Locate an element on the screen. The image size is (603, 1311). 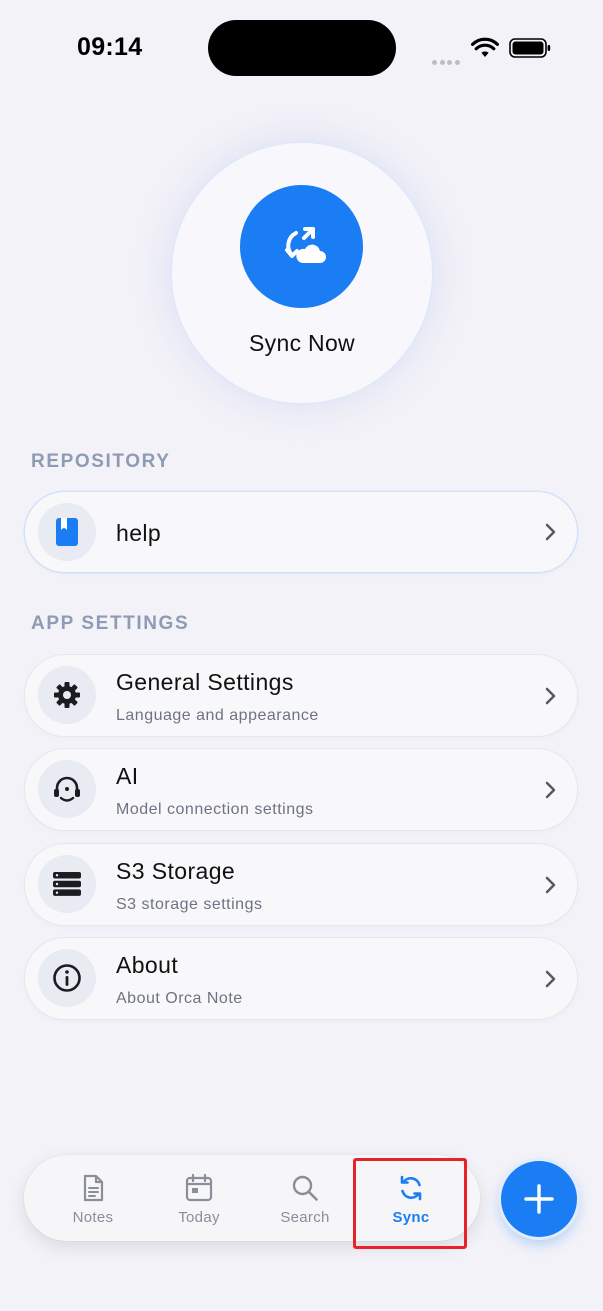
settings-row-subtitle: S3 storage settings is located at coordinates (189, 904).